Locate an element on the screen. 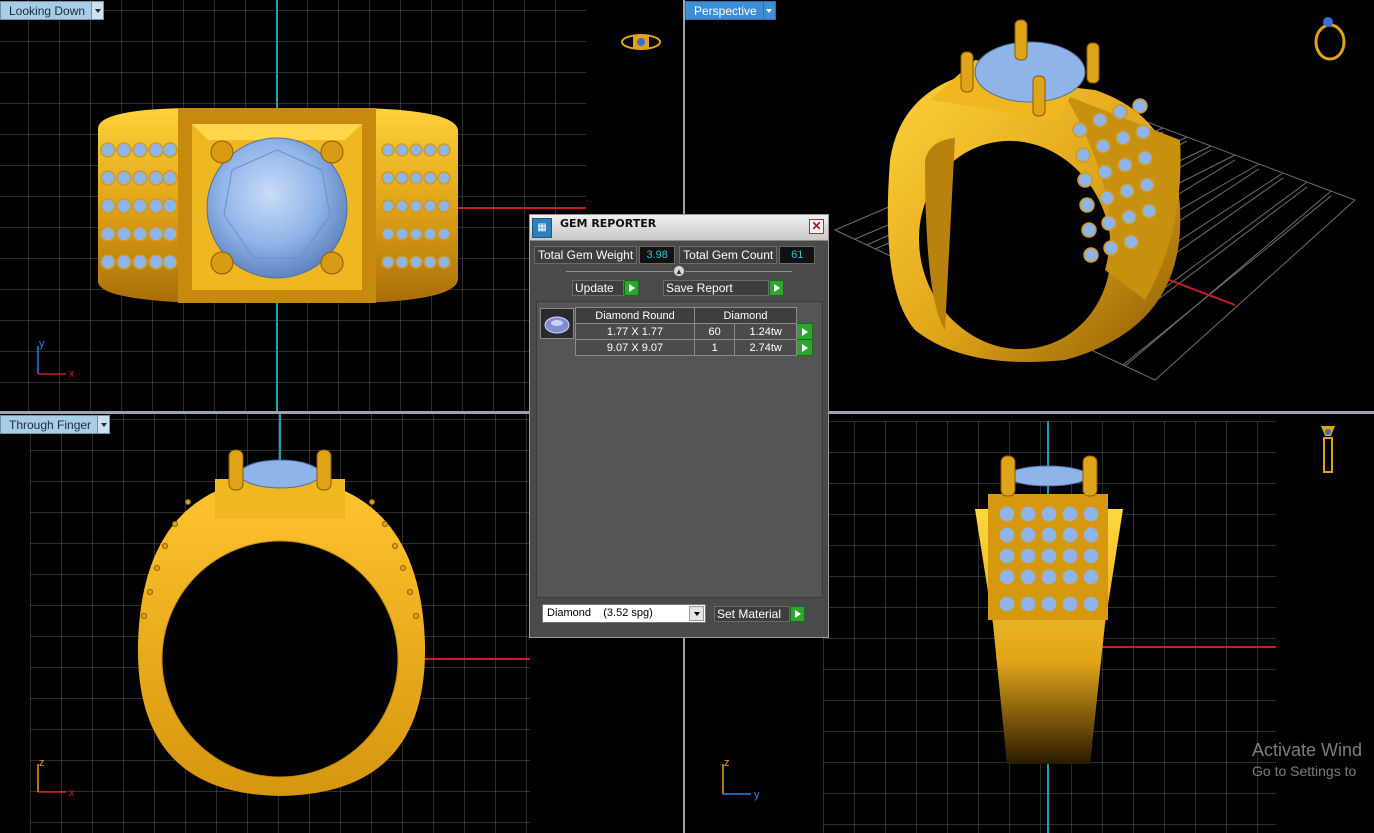  ring-top-view-icon is located at coordinates (641, 42).